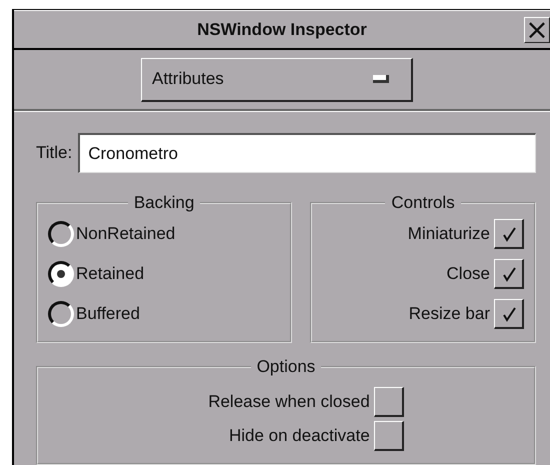 This screenshot has height=465, width=550. Describe the element at coordinates (307, 153) in the screenshot. I see `title-field: Cronometro` at that location.